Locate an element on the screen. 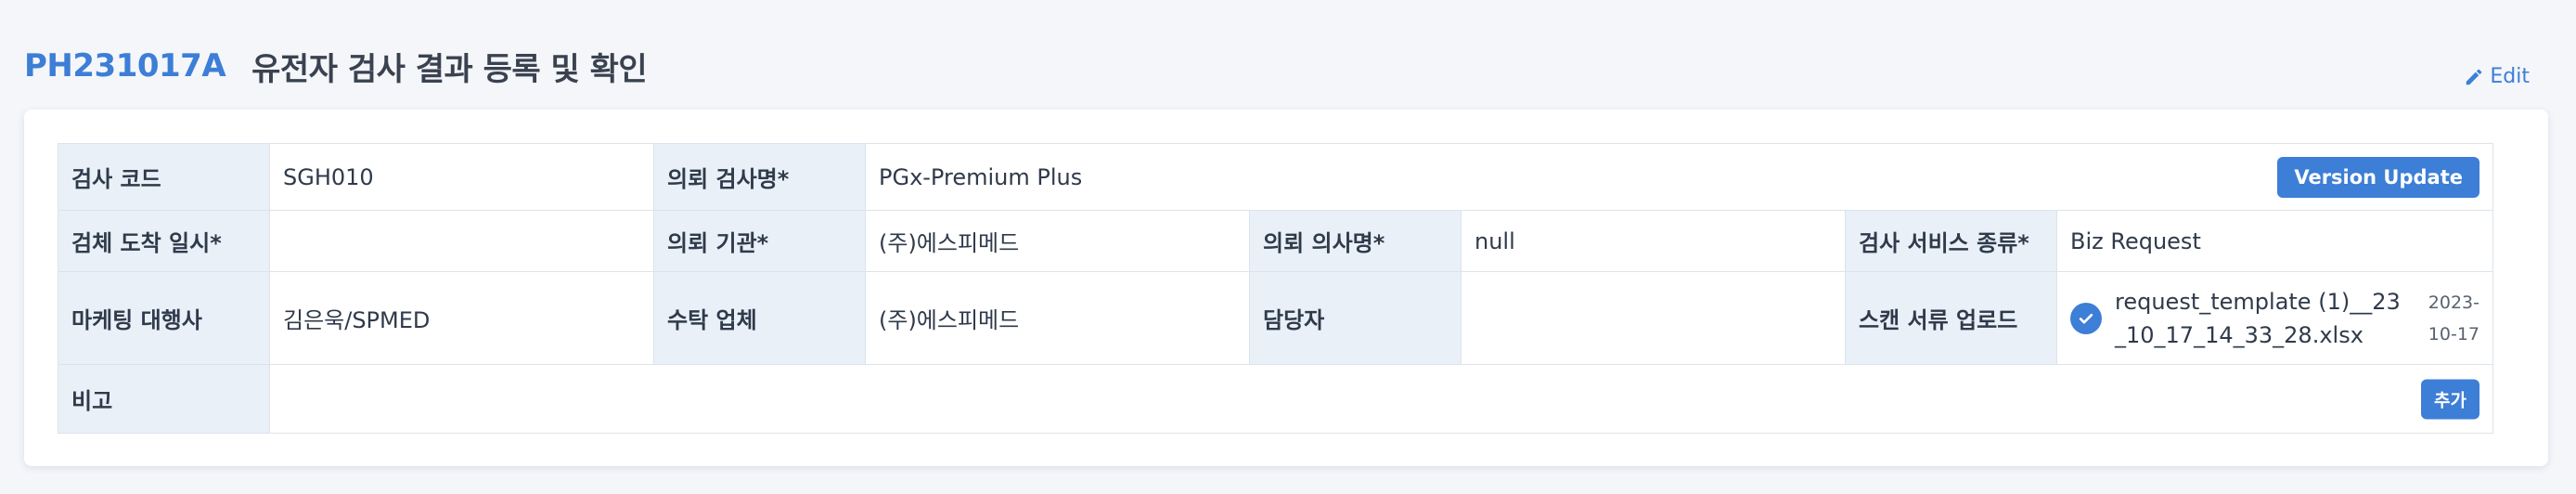 Image resolution: width=2576 pixels, height=494 pixels. pencil-icon is located at coordinates (2474, 76).